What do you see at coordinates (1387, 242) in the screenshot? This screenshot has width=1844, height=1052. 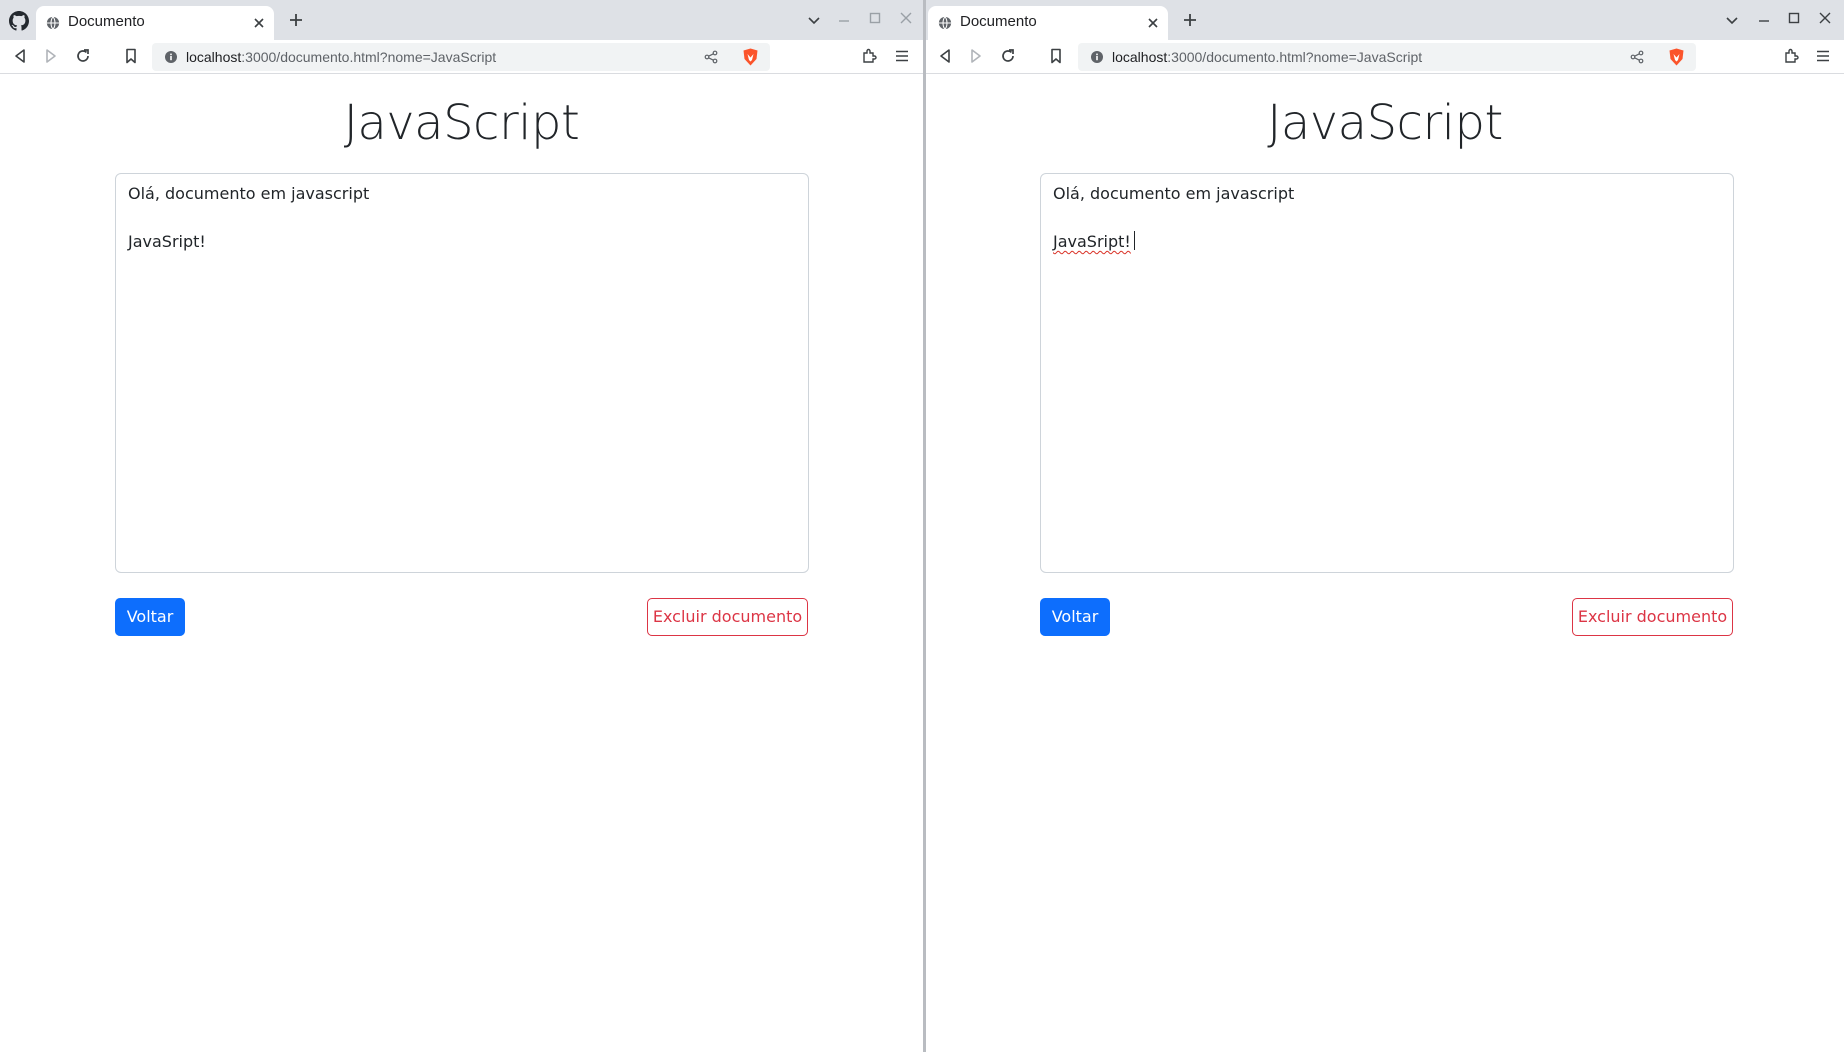 I see `editor-line-active: JavaSript!` at bounding box center [1387, 242].